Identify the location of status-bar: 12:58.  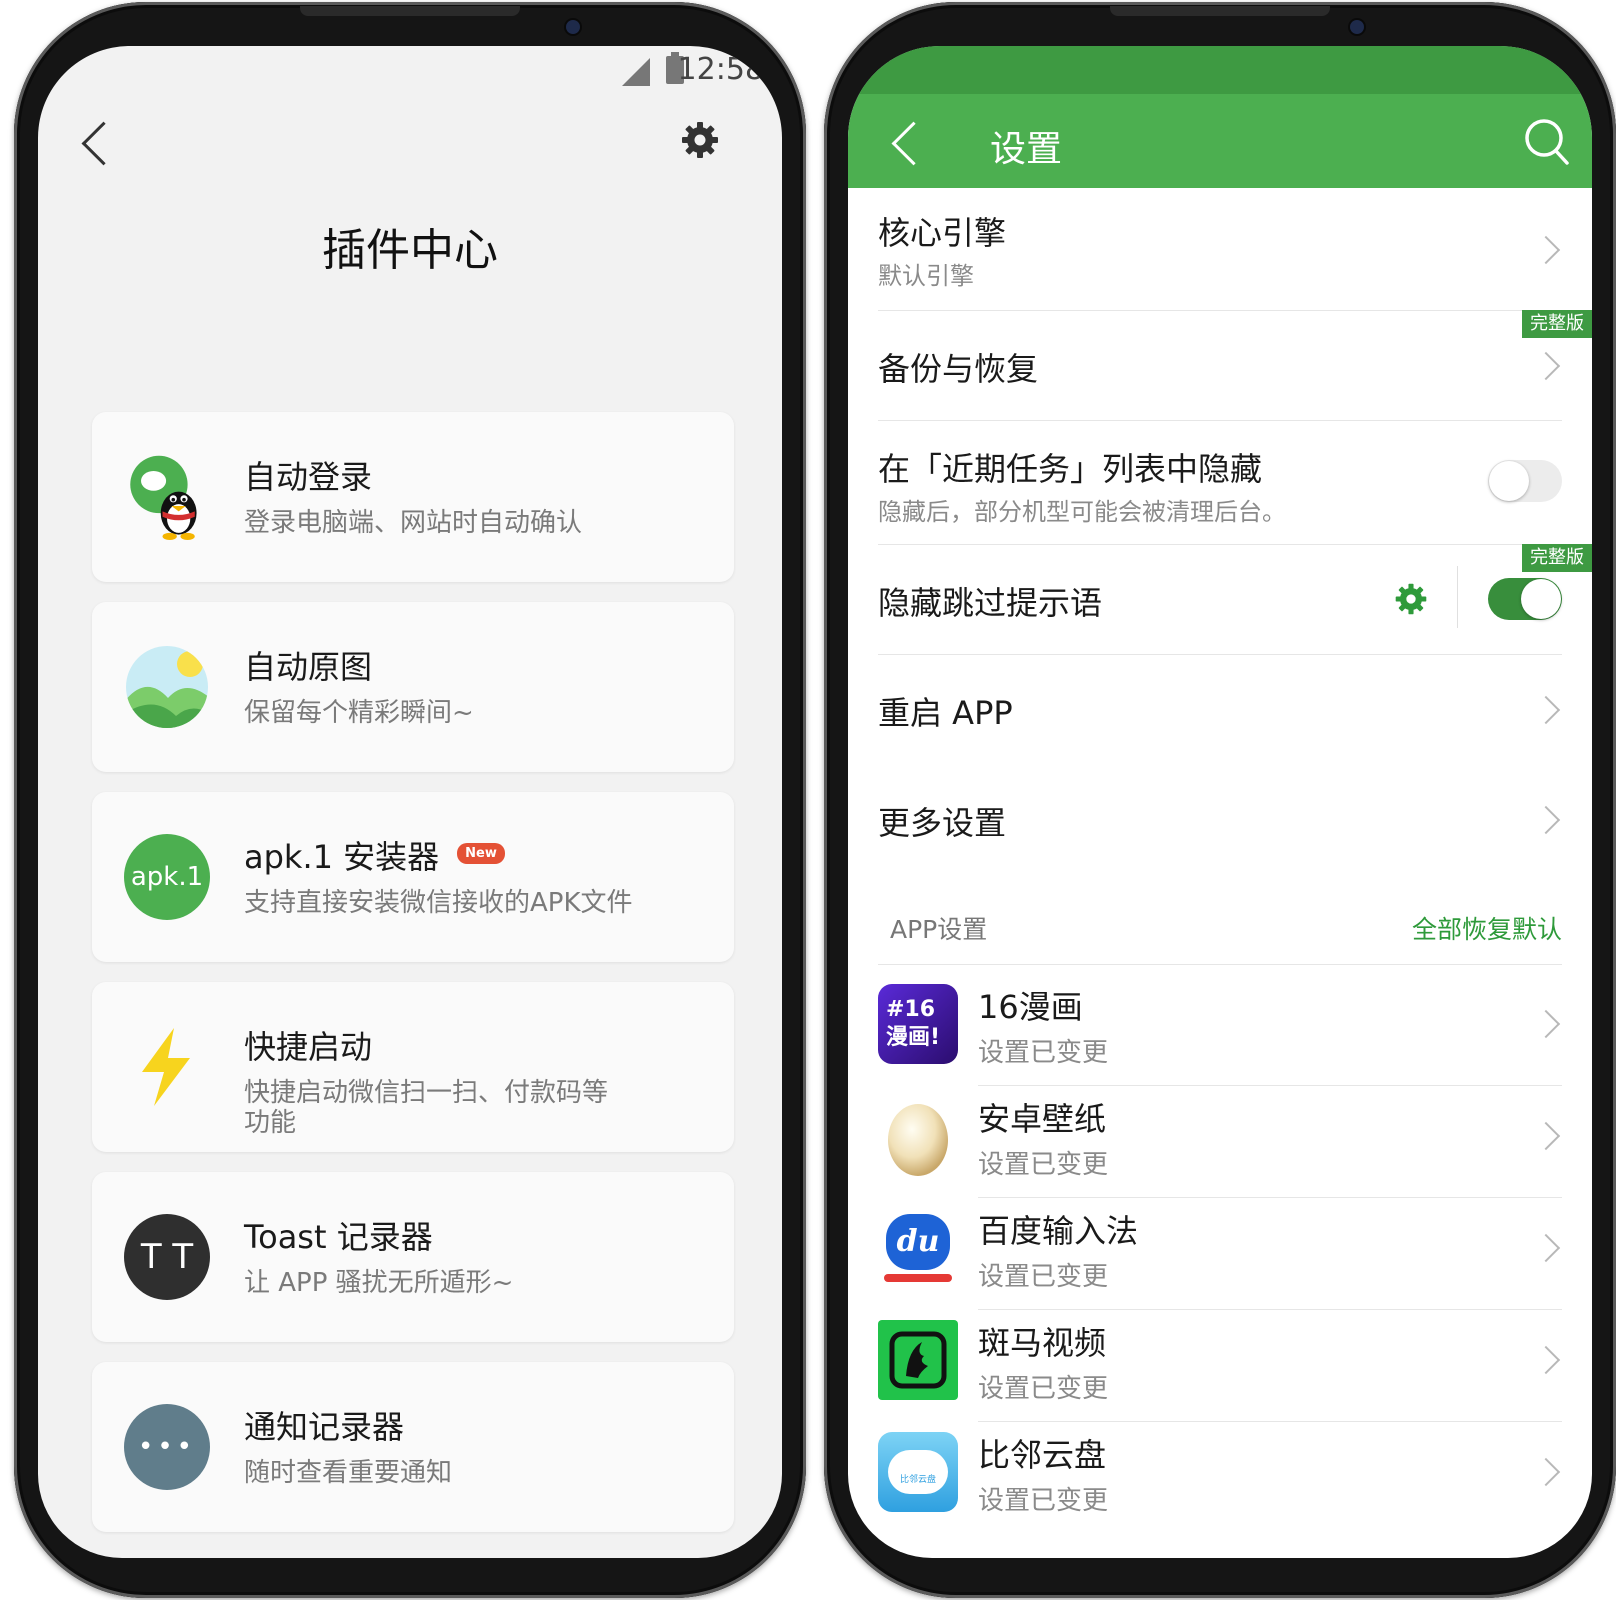
(410, 70).